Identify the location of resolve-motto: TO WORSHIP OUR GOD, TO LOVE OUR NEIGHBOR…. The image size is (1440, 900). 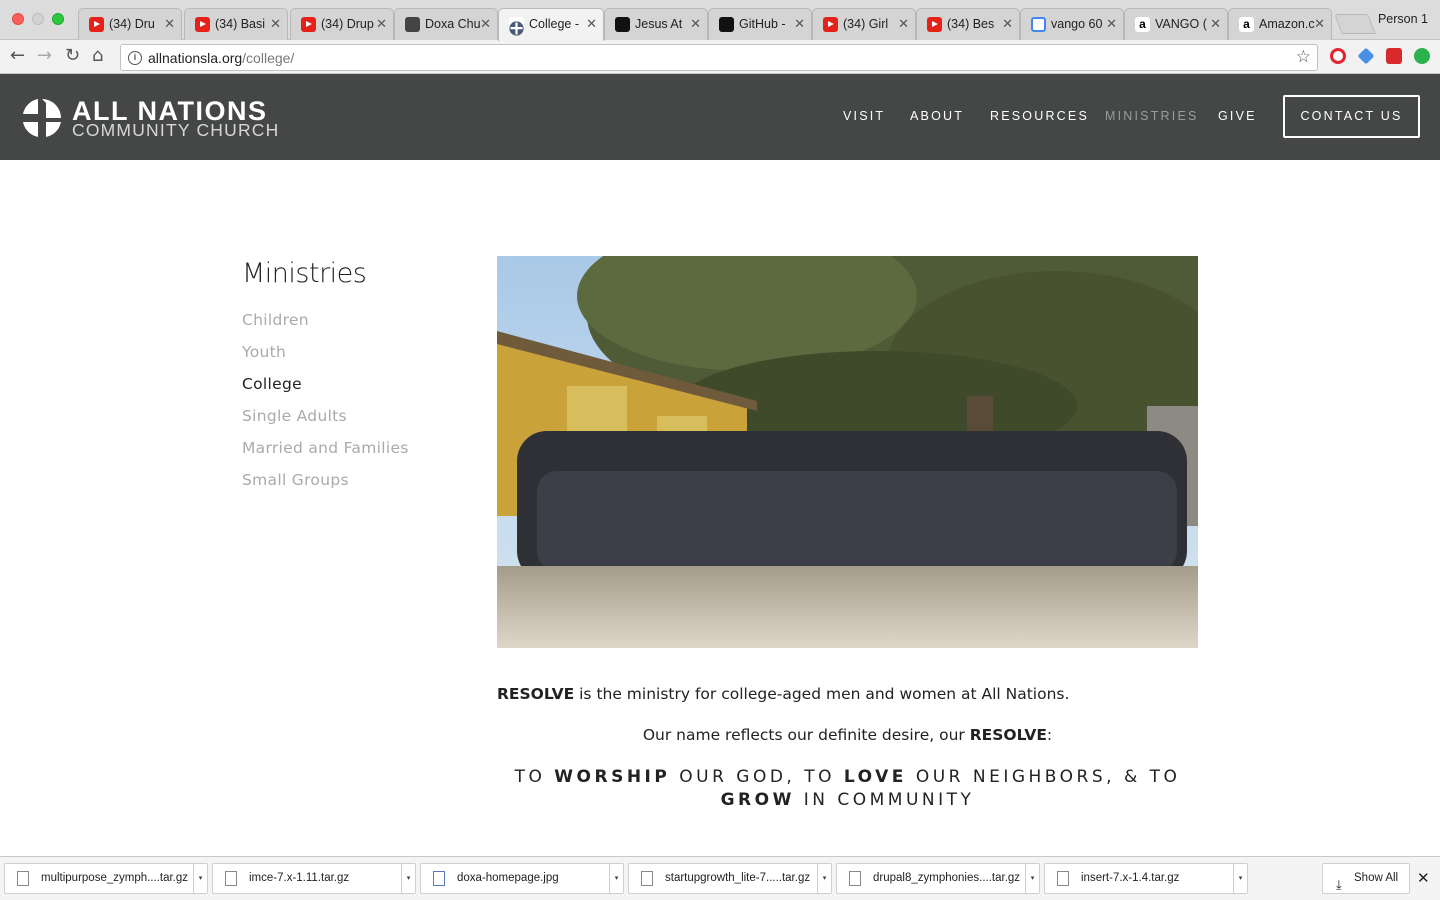
(847, 789).